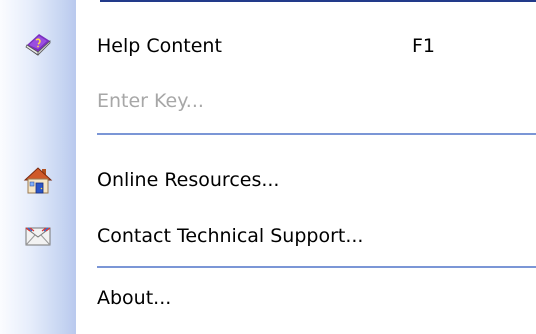  What do you see at coordinates (38, 180) in the screenshot?
I see `home-icon` at bounding box center [38, 180].